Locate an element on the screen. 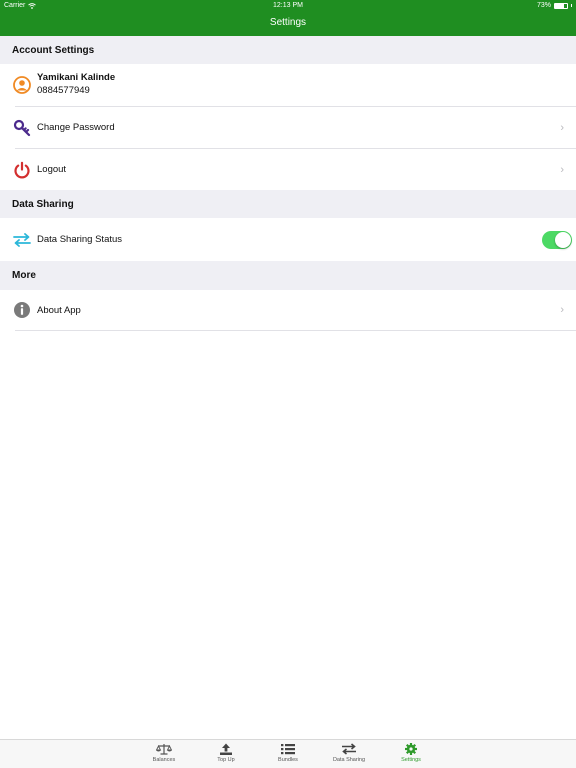 Image resolution: width=576 pixels, height=768 pixels. section-header-more: More is located at coordinates (288, 275).